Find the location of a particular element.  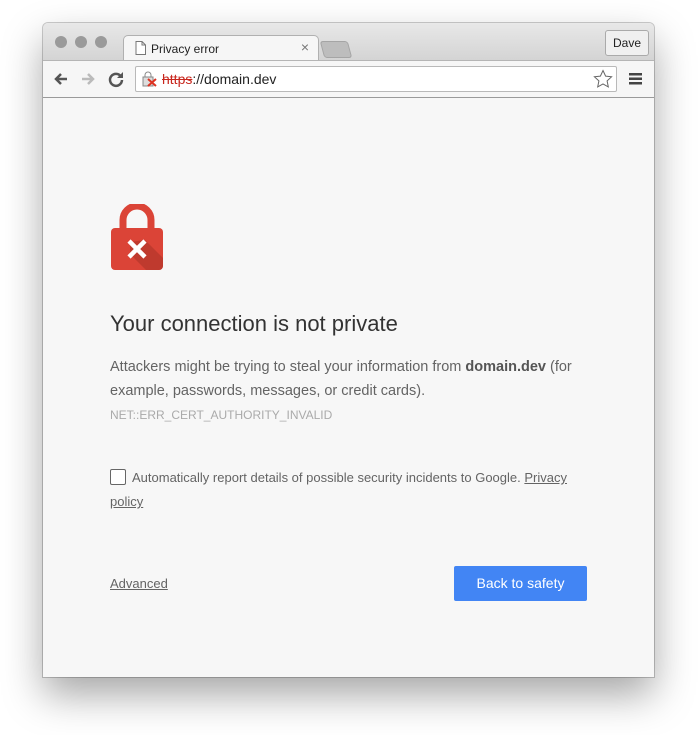

reload-icon is located at coordinates (116, 79).